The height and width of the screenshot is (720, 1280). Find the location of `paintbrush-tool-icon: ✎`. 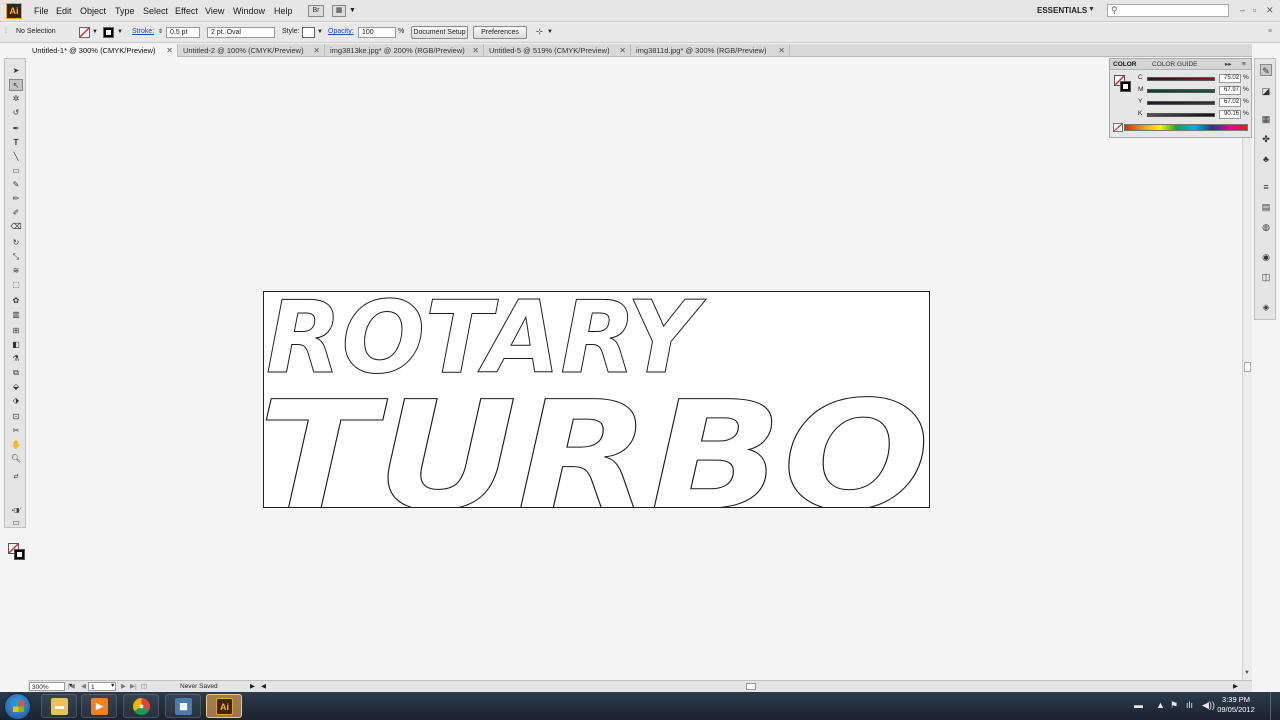

paintbrush-tool-icon: ✎ is located at coordinates (16, 185).